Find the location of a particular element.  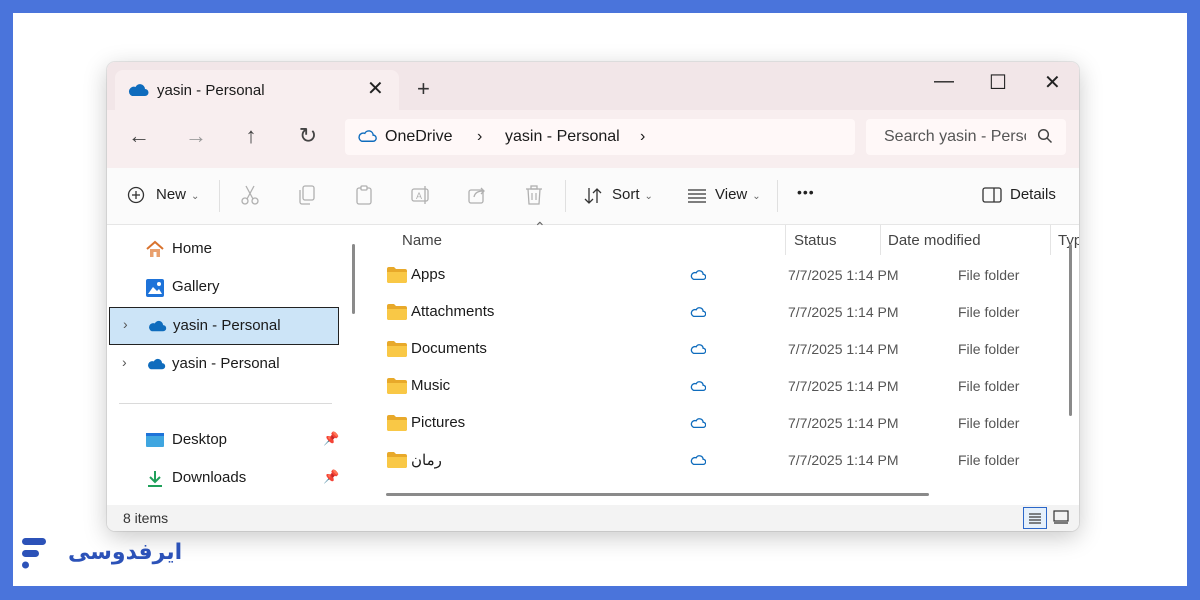

horizontal-scrollbar is located at coordinates (657, 494).